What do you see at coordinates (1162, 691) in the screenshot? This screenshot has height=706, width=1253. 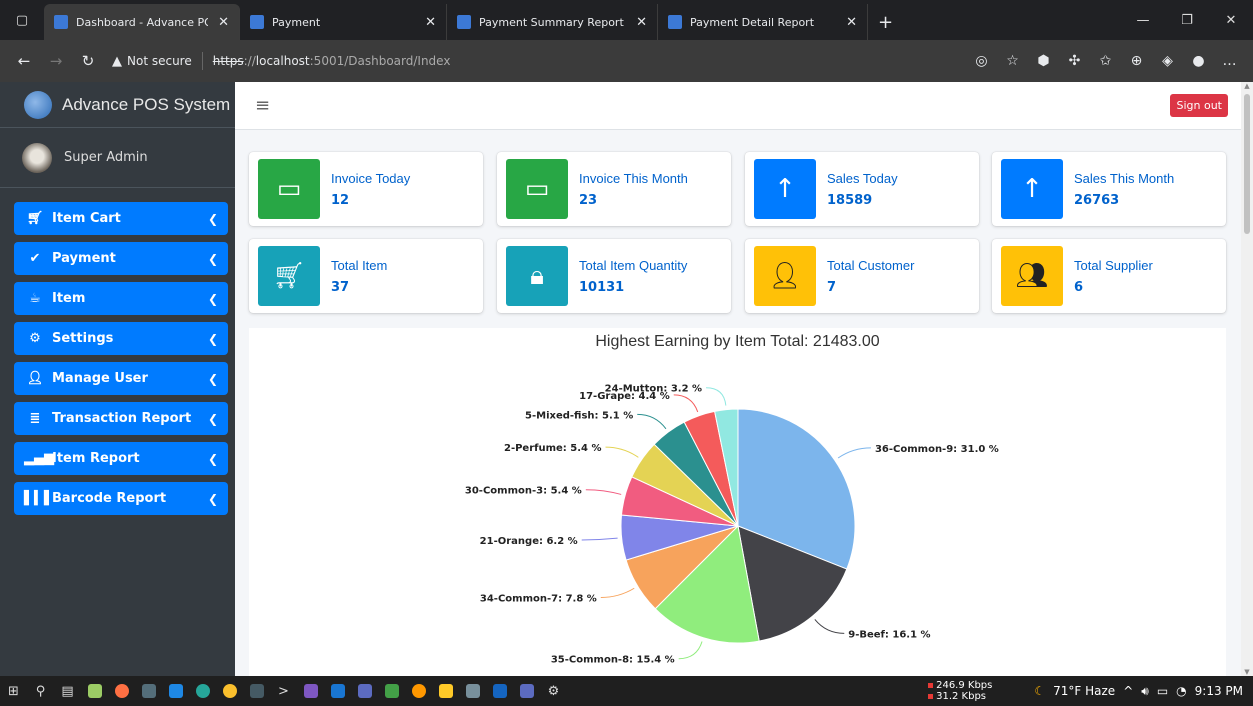 I see `battery-icon: ▭` at bounding box center [1162, 691].